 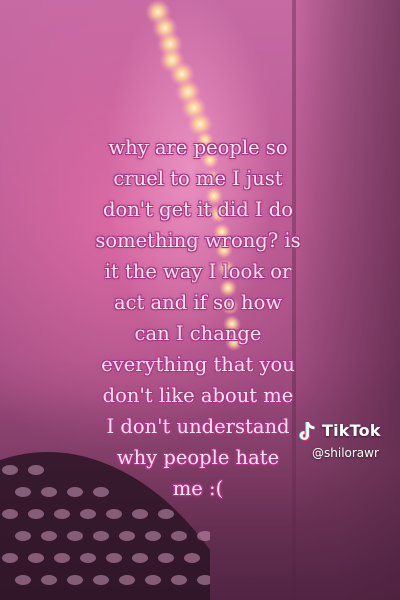 I want to click on caption-line: don't like about me, so click(x=198, y=395).